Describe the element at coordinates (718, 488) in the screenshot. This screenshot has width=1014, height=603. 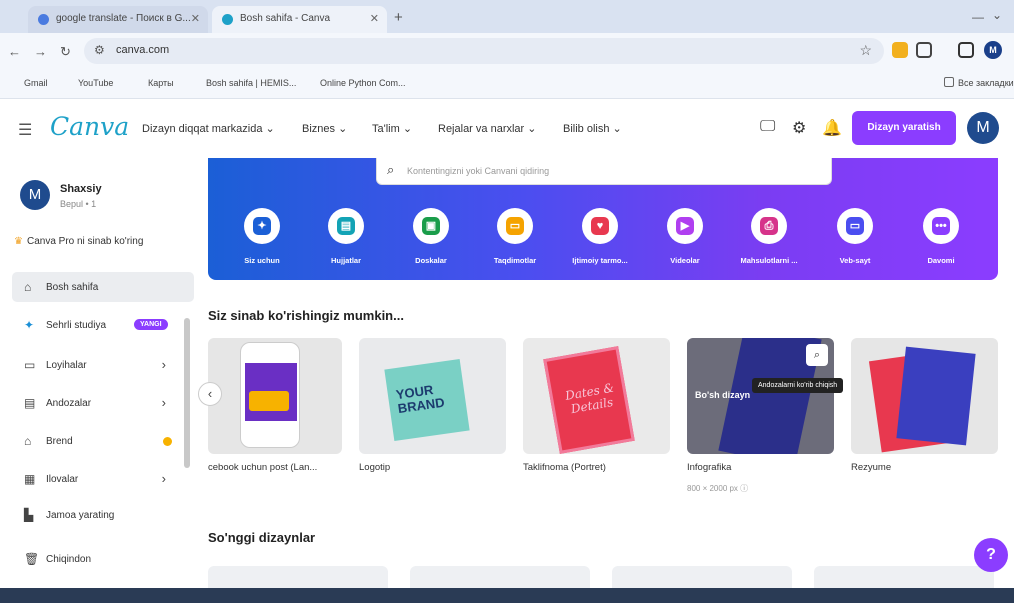
I see `template-size: 800 × 2000 px ⓘ` at that location.